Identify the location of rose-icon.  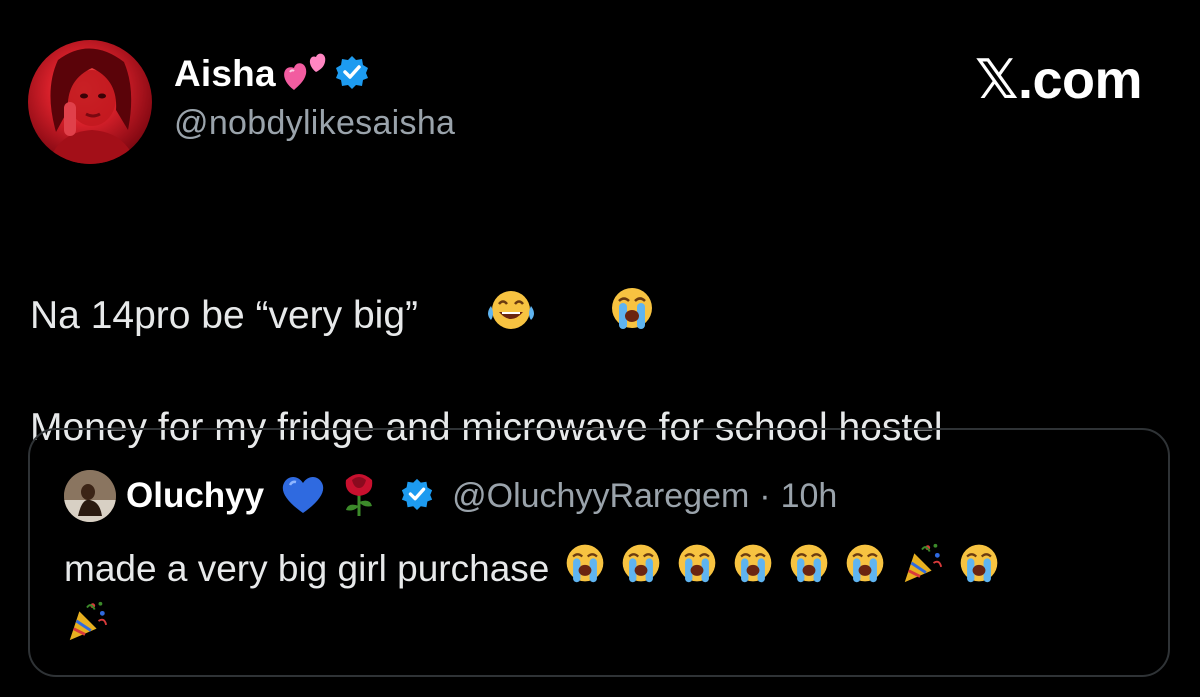
(359, 496).